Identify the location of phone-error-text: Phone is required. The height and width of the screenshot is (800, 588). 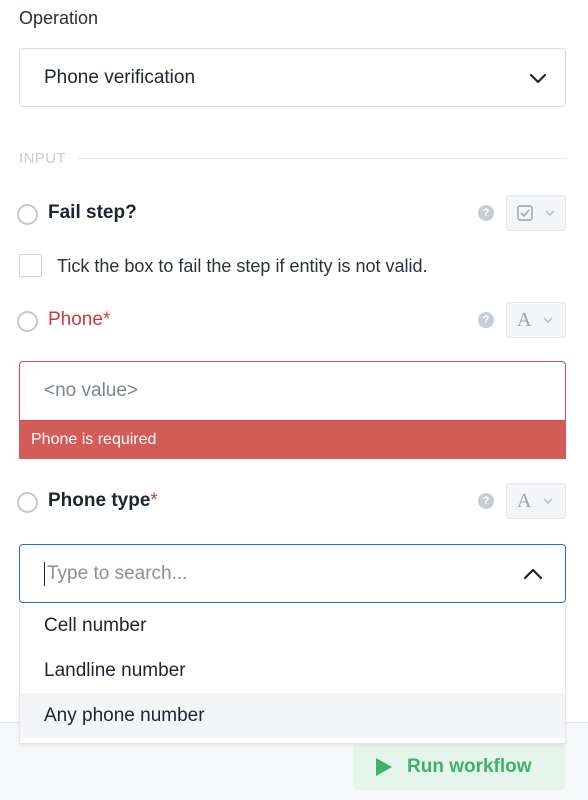
(94, 439).